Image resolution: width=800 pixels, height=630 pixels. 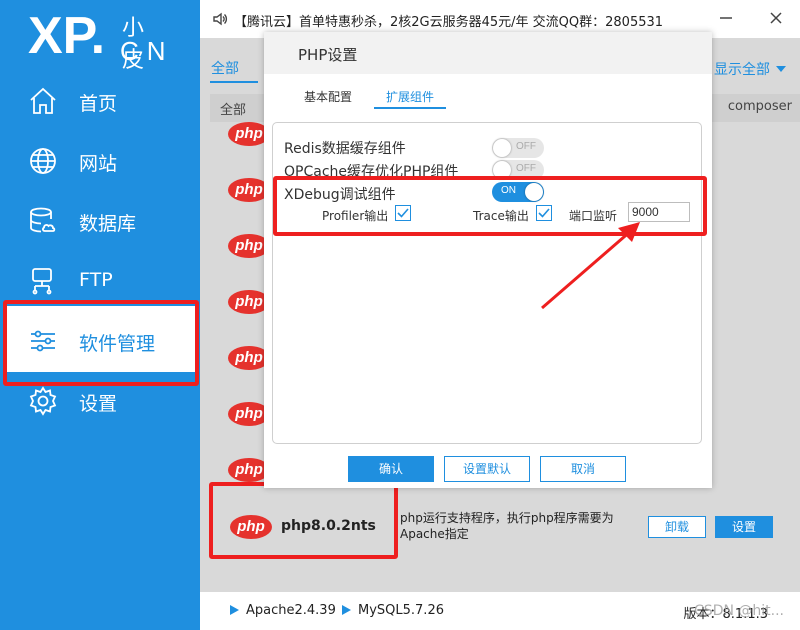 What do you see at coordinates (401, 610) in the screenshot?
I see `mysql-status: MySQL5.7.26` at bounding box center [401, 610].